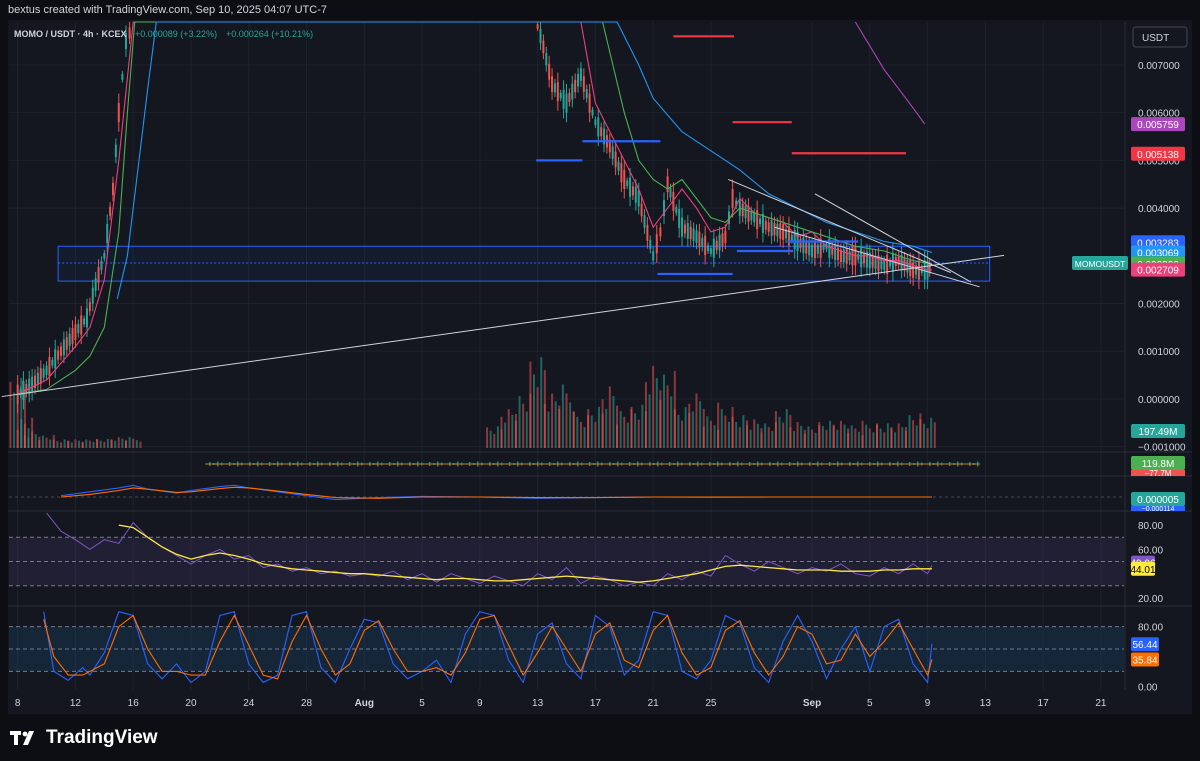 The width and height of the screenshot is (1200, 761). Describe the element at coordinates (1101, 703) in the screenshot. I see `x-tick-label: 21` at that location.